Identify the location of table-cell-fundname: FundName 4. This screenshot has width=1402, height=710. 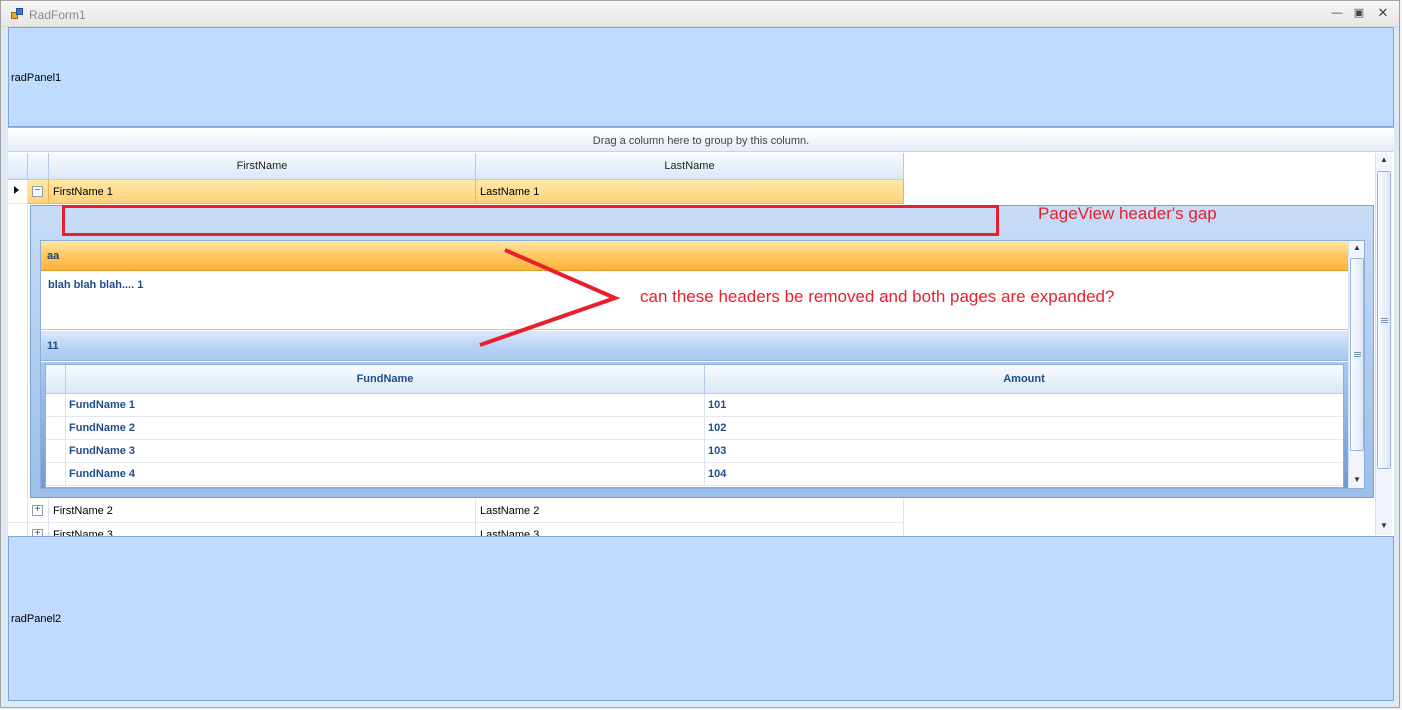
(385, 474).